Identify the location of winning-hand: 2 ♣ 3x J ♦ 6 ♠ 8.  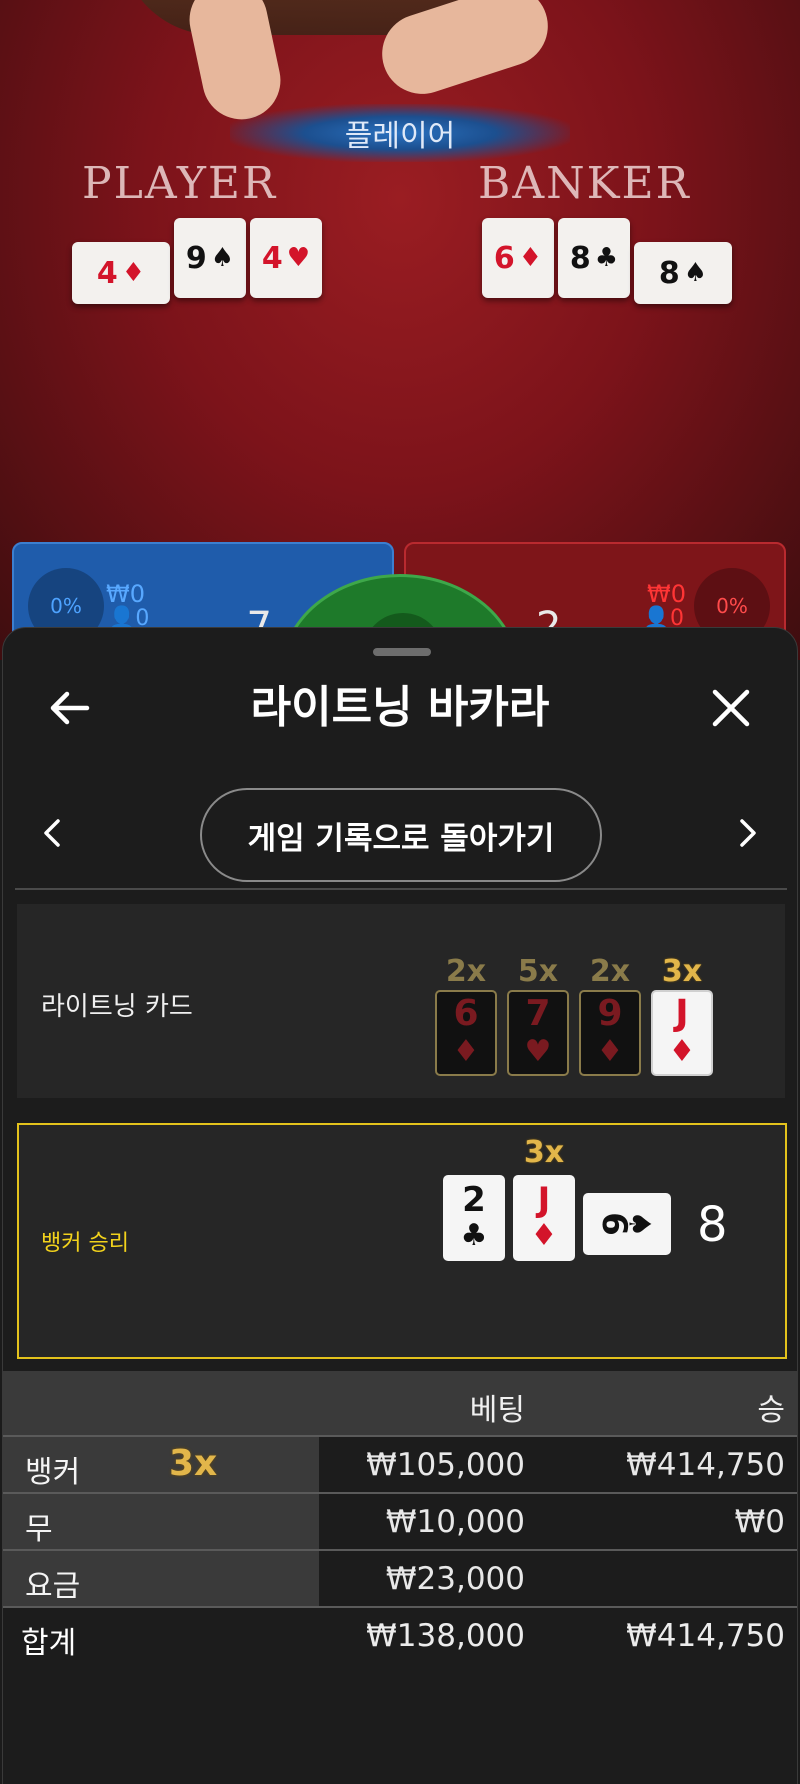
(585, 1198).